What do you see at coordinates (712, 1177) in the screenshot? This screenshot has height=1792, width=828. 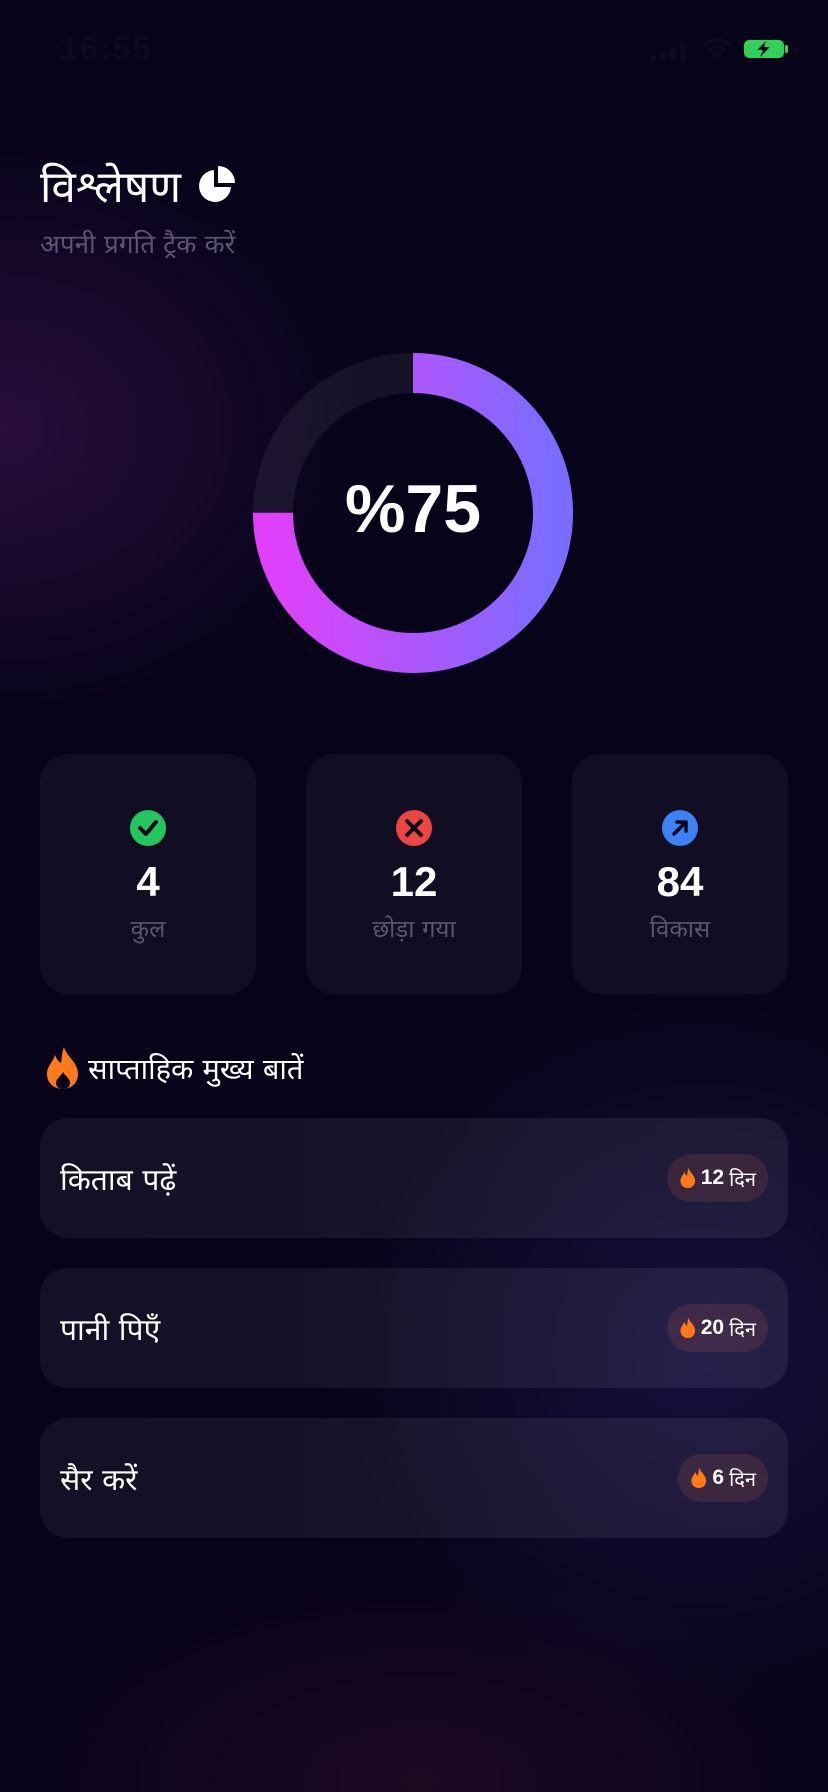 I see `streak-count: 12` at bounding box center [712, 1177].